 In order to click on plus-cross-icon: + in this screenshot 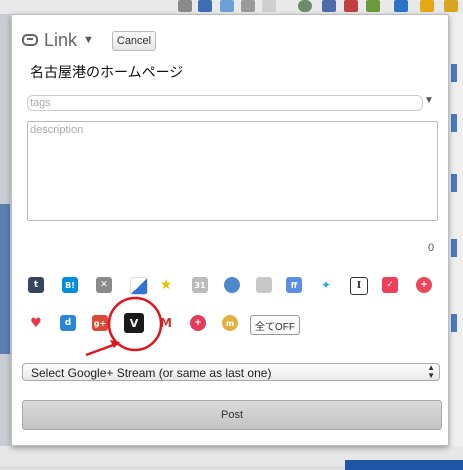, I will do `click(198, 323)`.